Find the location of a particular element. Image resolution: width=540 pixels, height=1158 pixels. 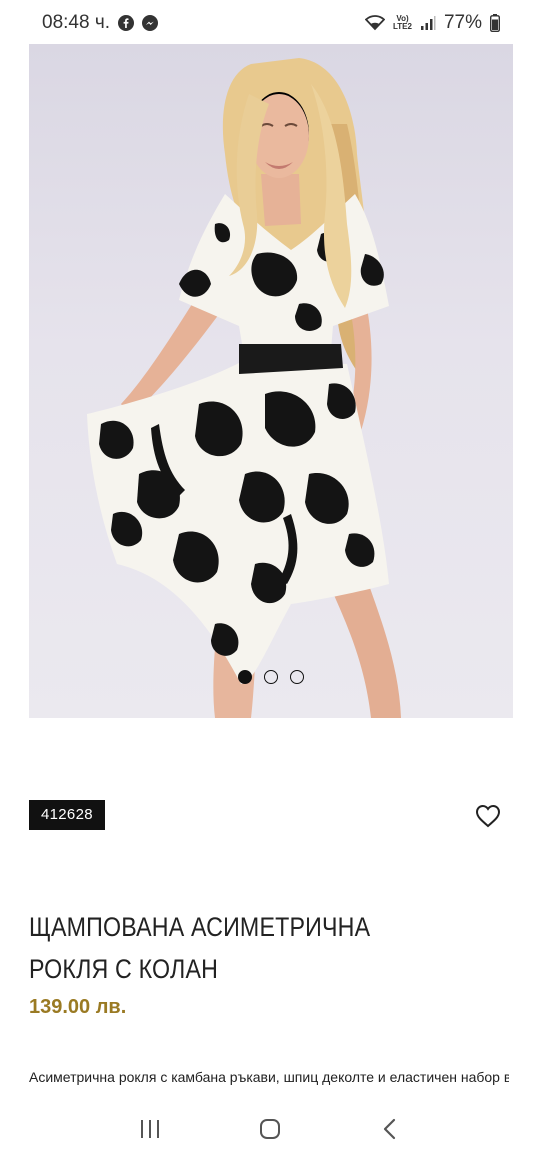

network-type-indicator: Vo) LTE2 is located at coordinates (402, 23).